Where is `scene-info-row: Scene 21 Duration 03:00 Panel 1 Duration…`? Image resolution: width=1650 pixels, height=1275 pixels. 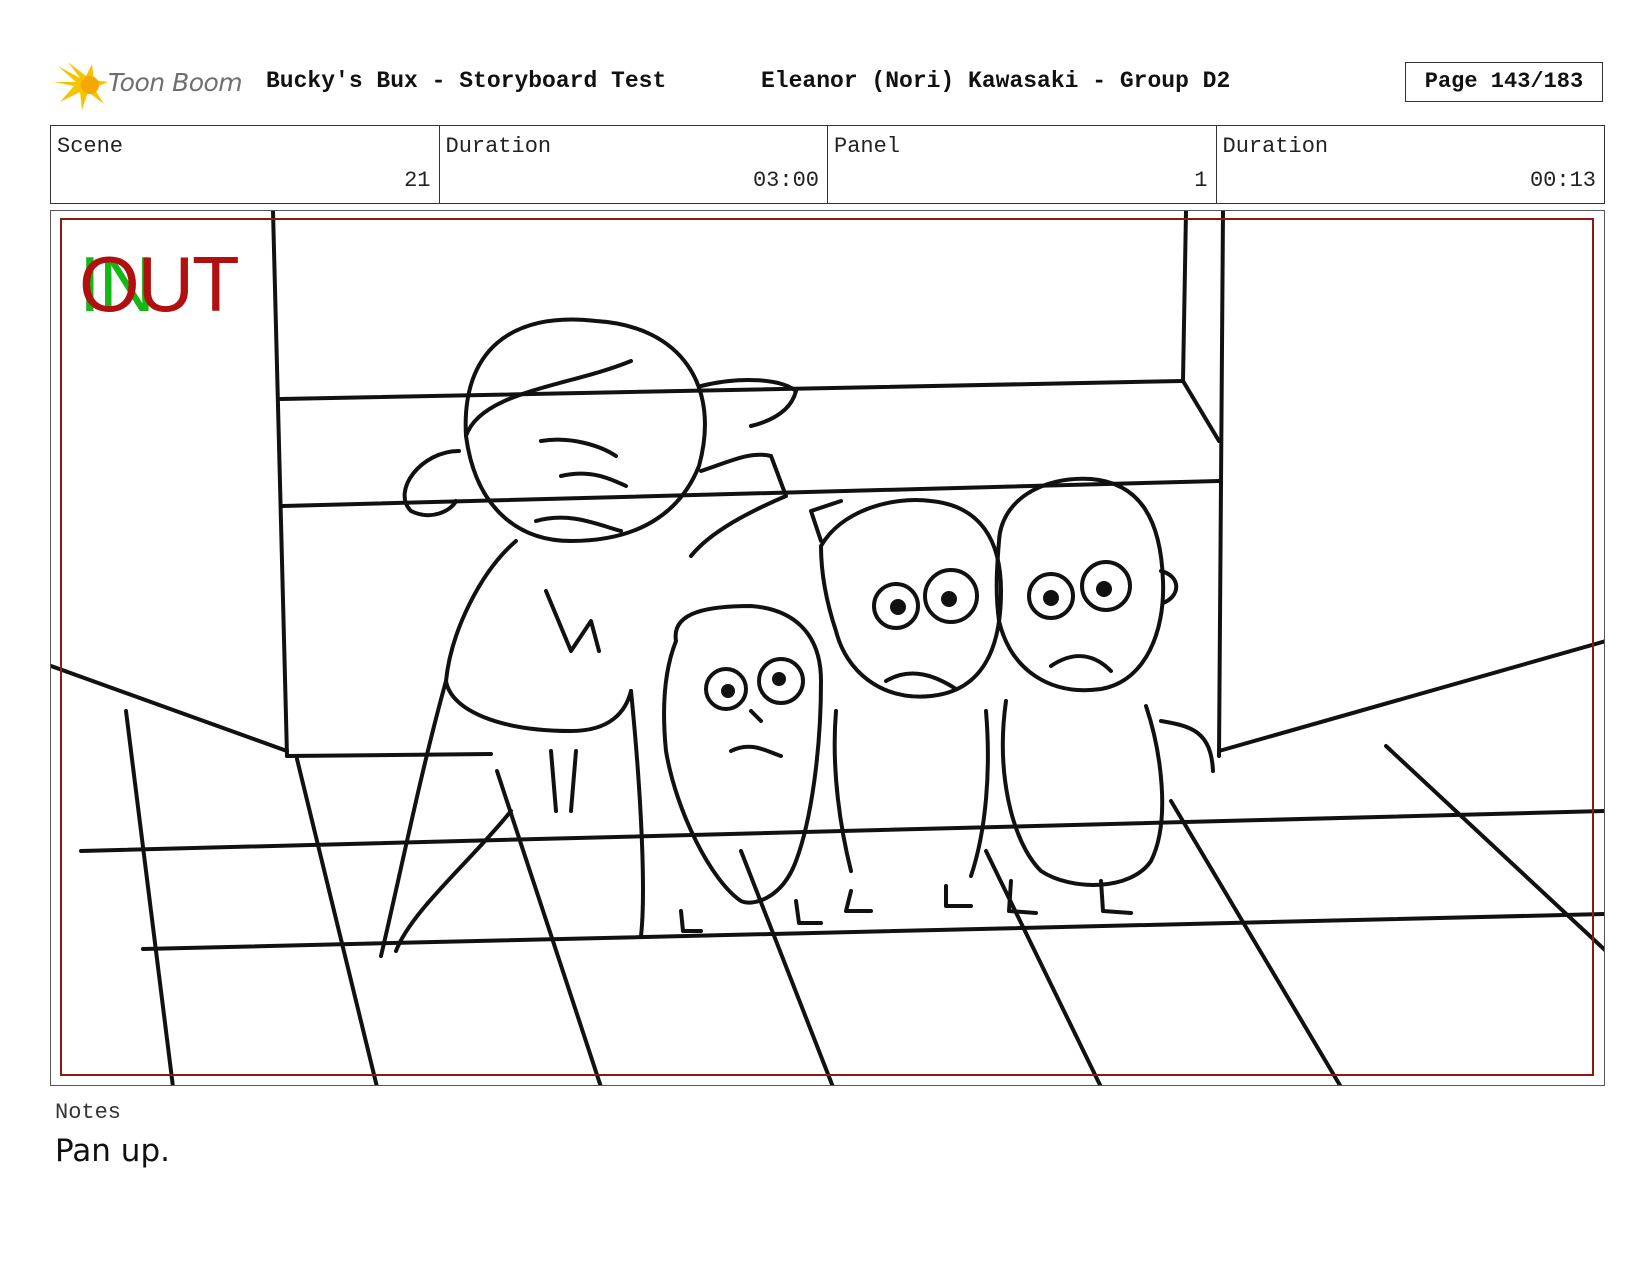
scene-info-row: Scene 21 Duration 03:00 Panel 1 Duration… is located at coordinates (827, 164).